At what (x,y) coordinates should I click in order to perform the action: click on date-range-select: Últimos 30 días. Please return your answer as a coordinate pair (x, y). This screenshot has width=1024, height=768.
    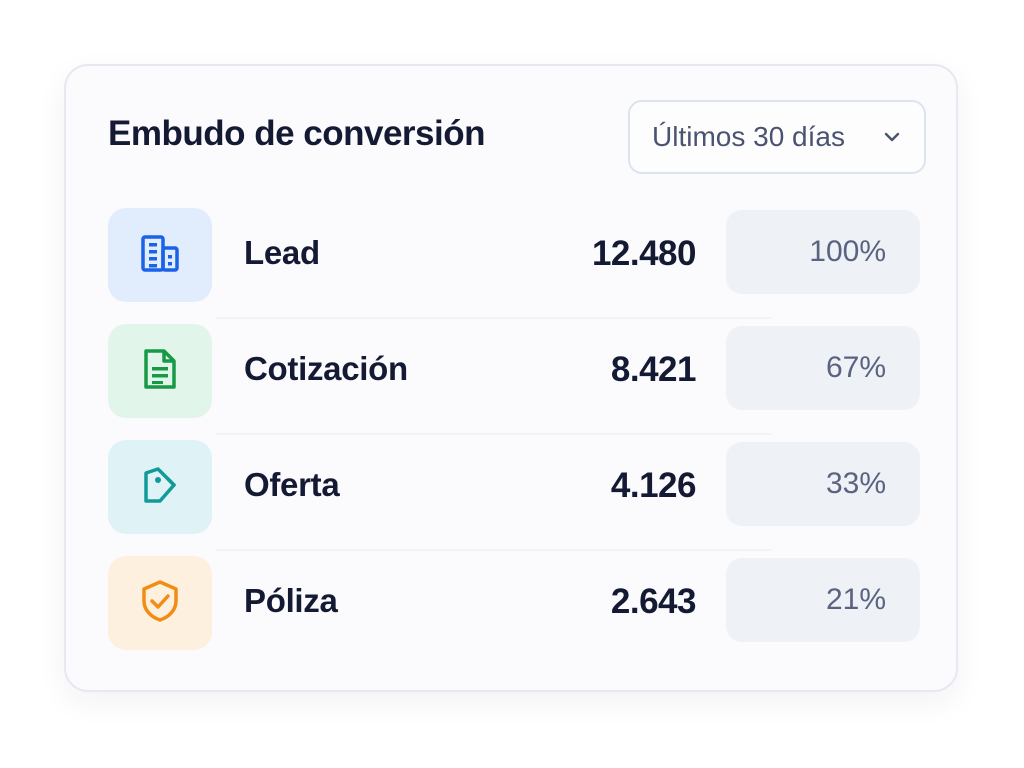
    Looking at the image, I should click on (777, 137).